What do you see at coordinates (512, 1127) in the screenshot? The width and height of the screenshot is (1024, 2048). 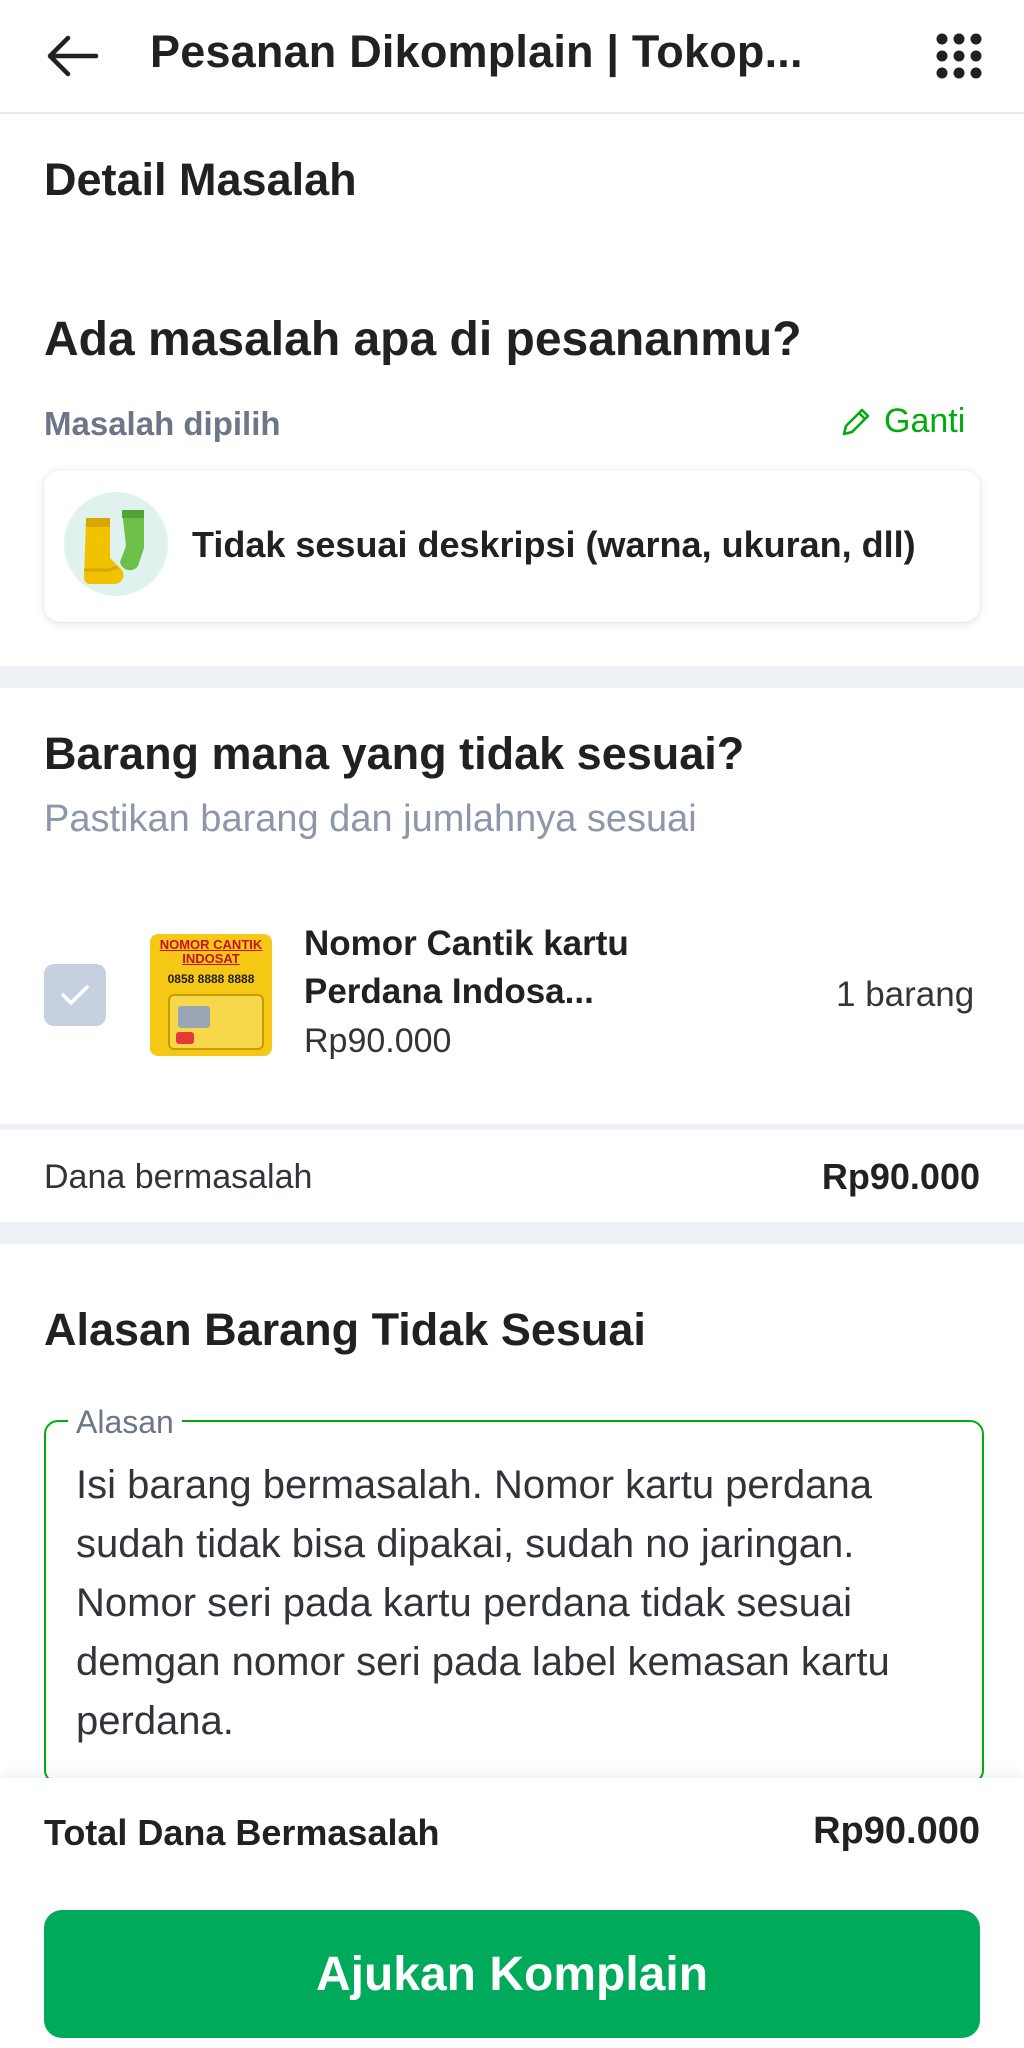 I see `row-divider` at bounding box center [512, 1127].